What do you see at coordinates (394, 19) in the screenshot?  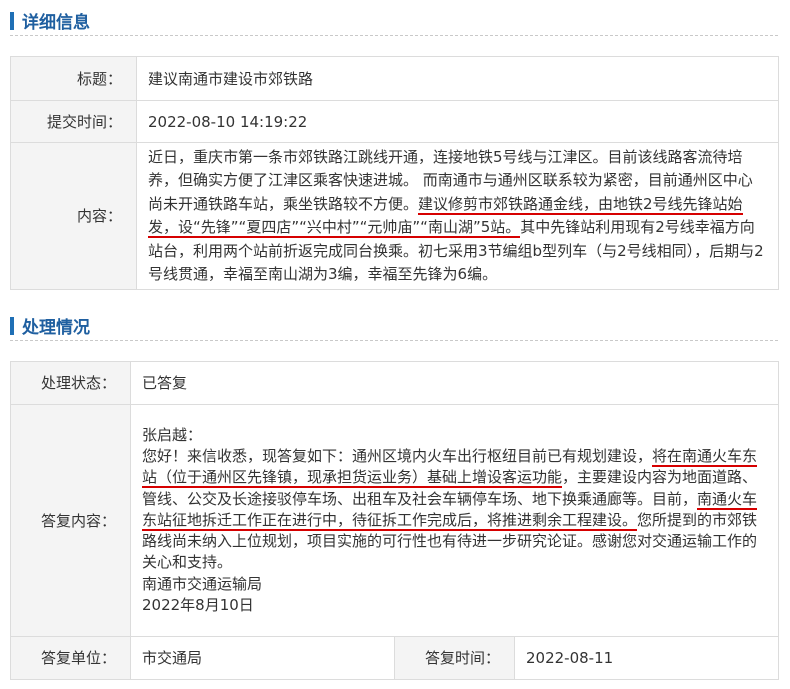 I see `detail-section-header: 详细信息` at bounding box center [394, 19].